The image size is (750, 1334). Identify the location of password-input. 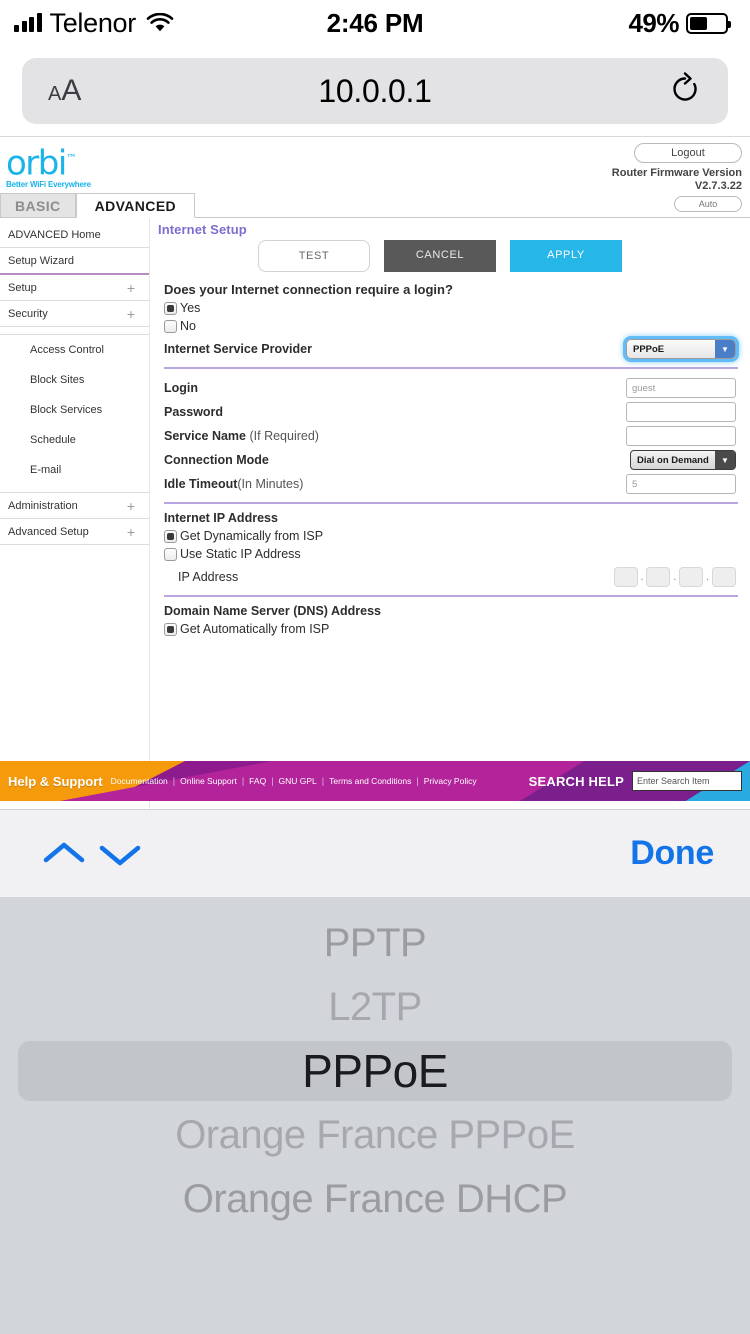
(681, 412).